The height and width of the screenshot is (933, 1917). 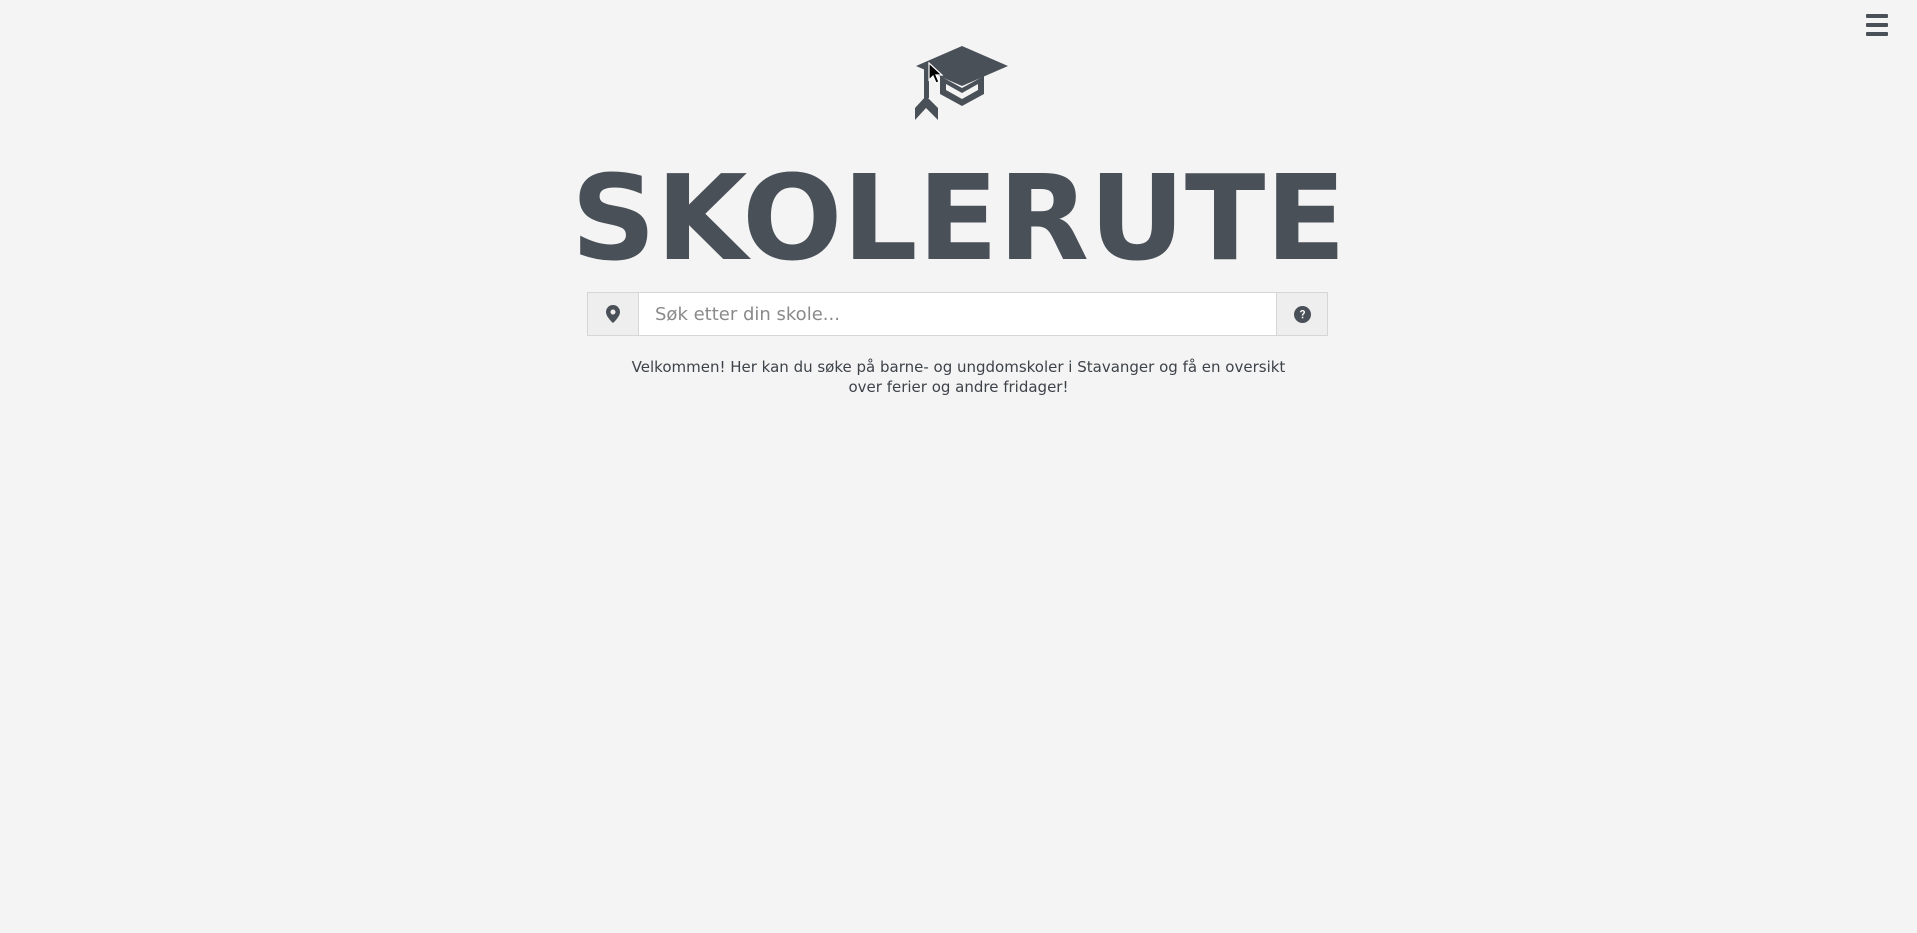 I want to click on menu-button, so click(x=1877, y=25).